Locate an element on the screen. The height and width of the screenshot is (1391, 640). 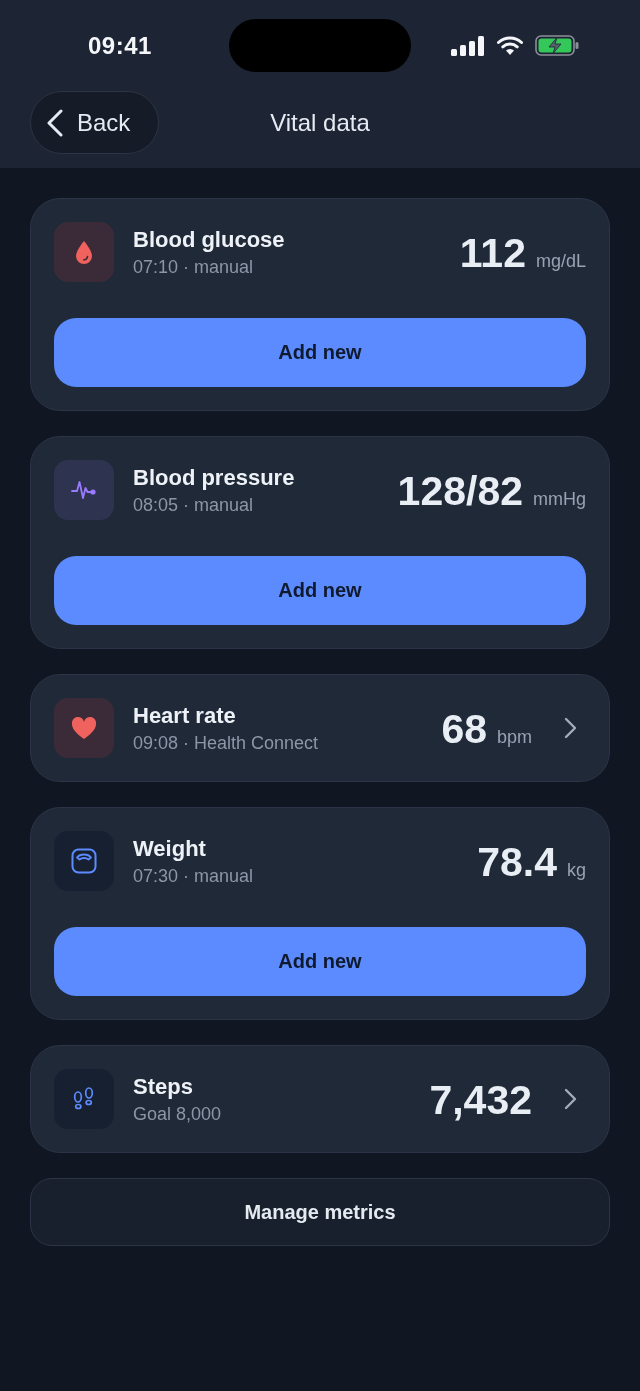
metric-title: Heart rate is located at coordinates (185, 715).